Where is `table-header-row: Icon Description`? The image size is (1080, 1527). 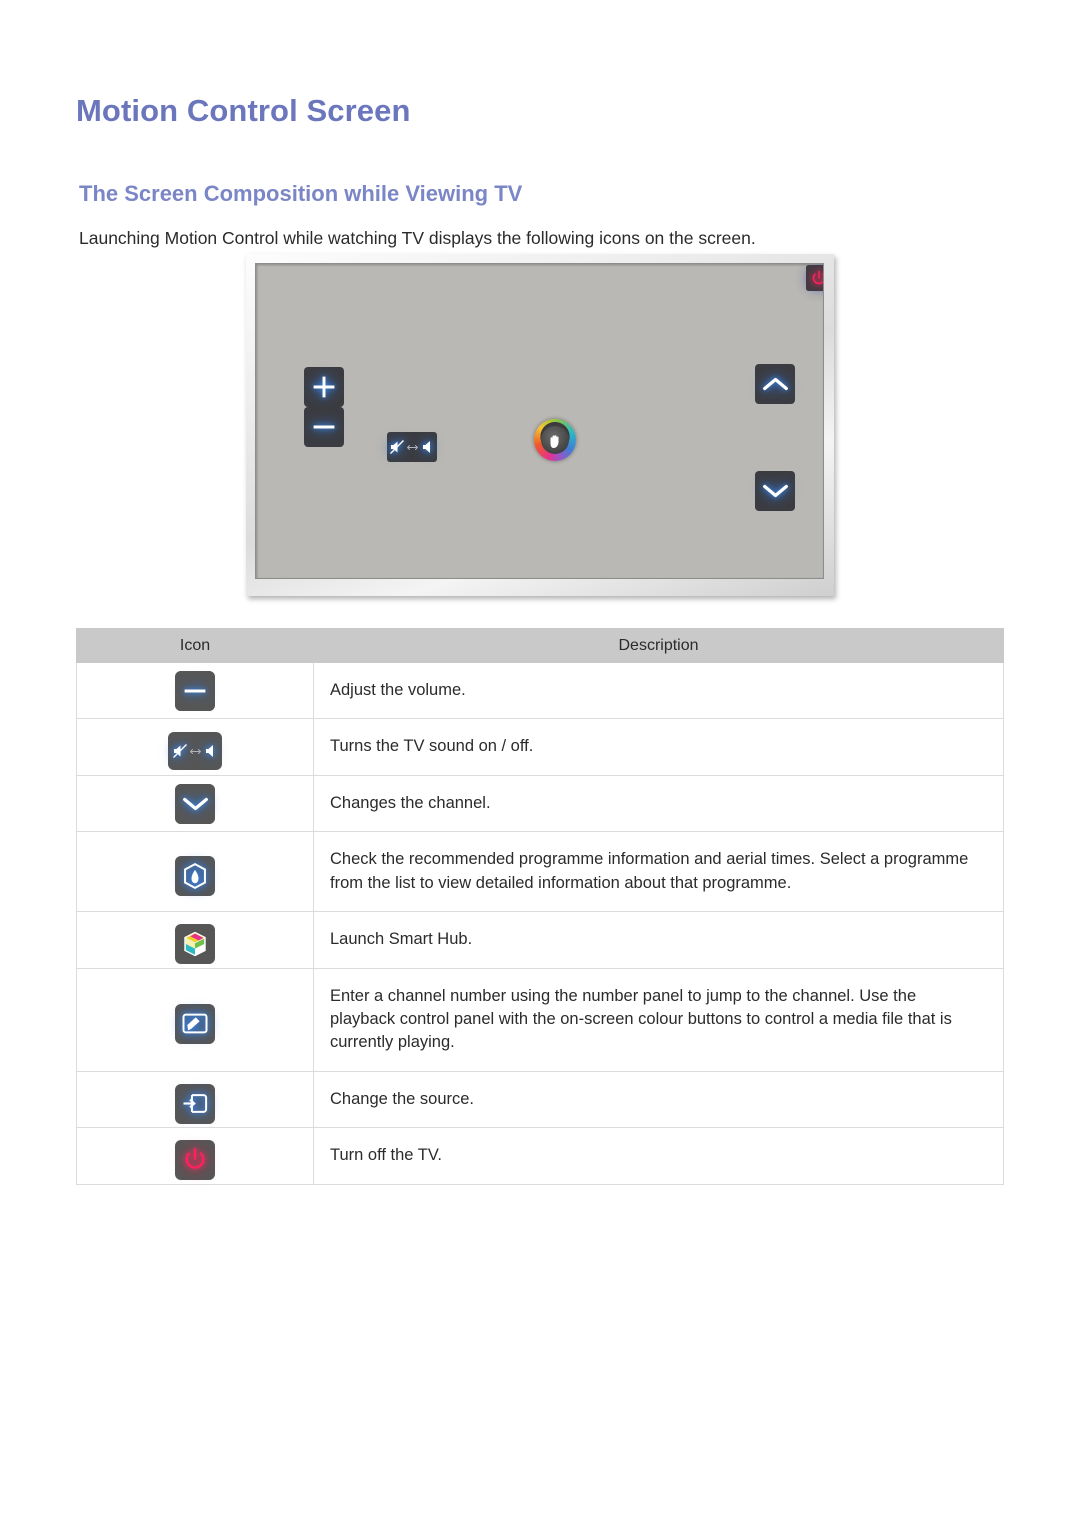
table-header-row: Icon Description is located at coordinates (540, 645).